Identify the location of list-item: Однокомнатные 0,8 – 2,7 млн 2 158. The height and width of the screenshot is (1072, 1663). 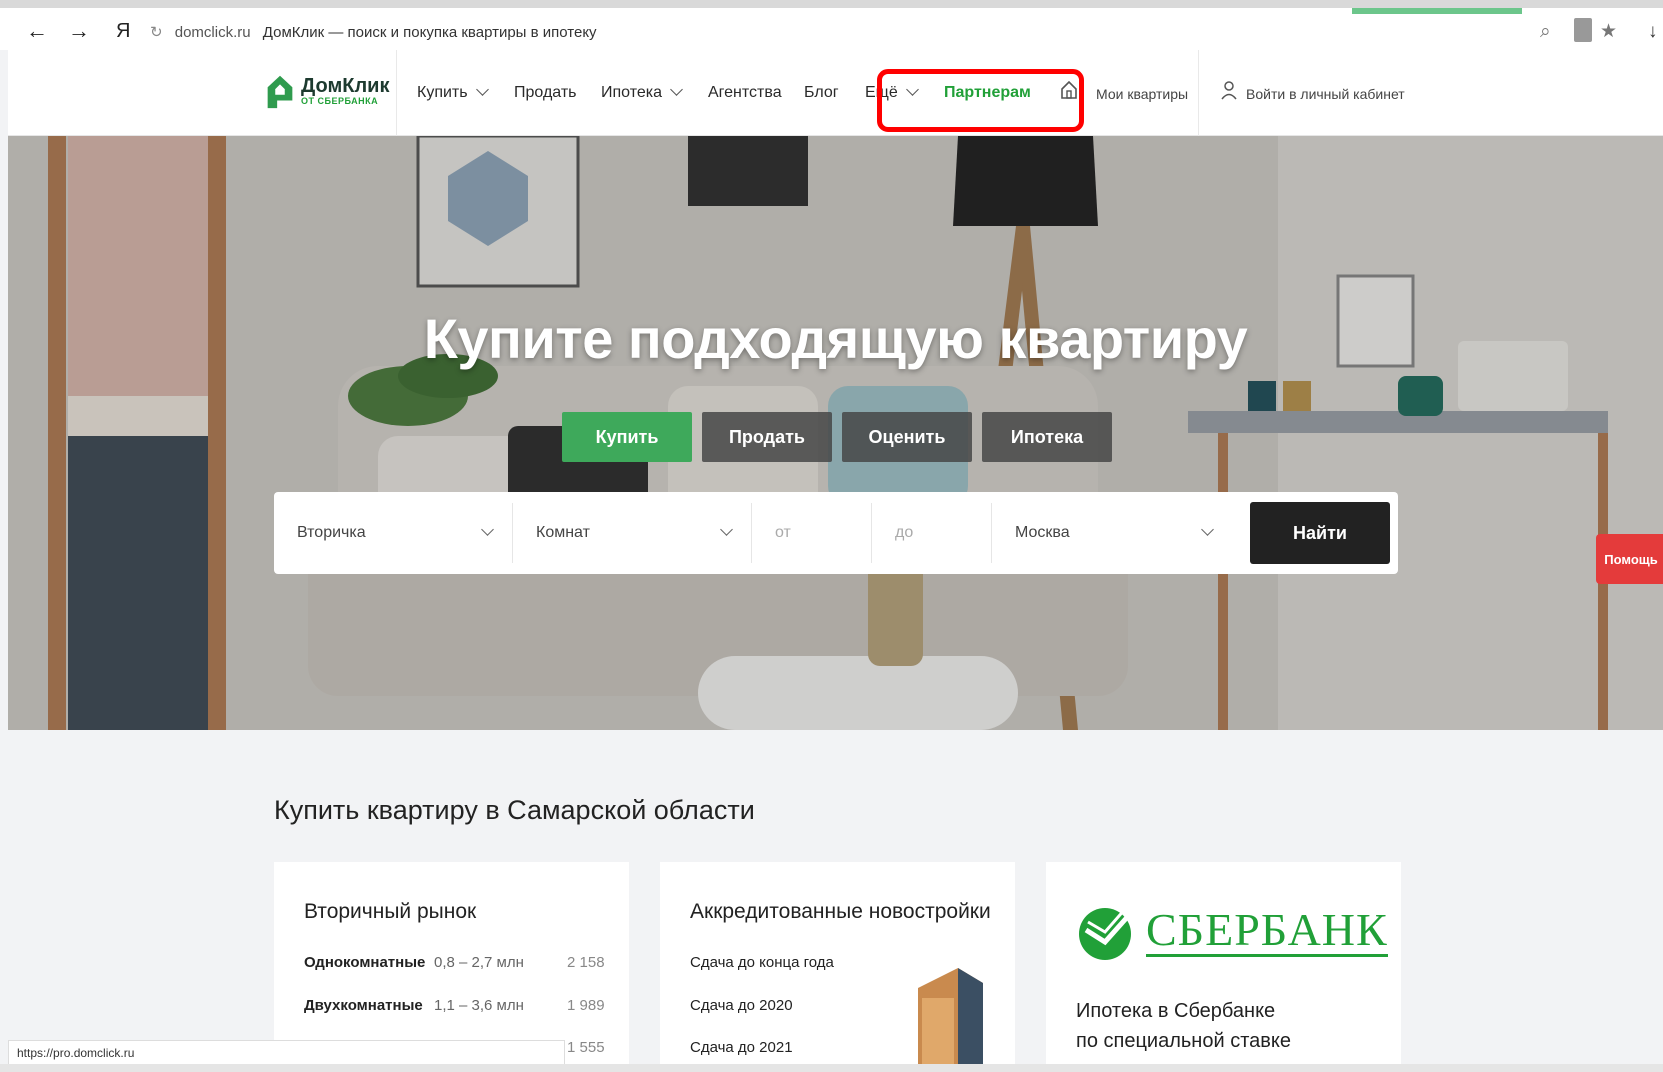
(454, 962).